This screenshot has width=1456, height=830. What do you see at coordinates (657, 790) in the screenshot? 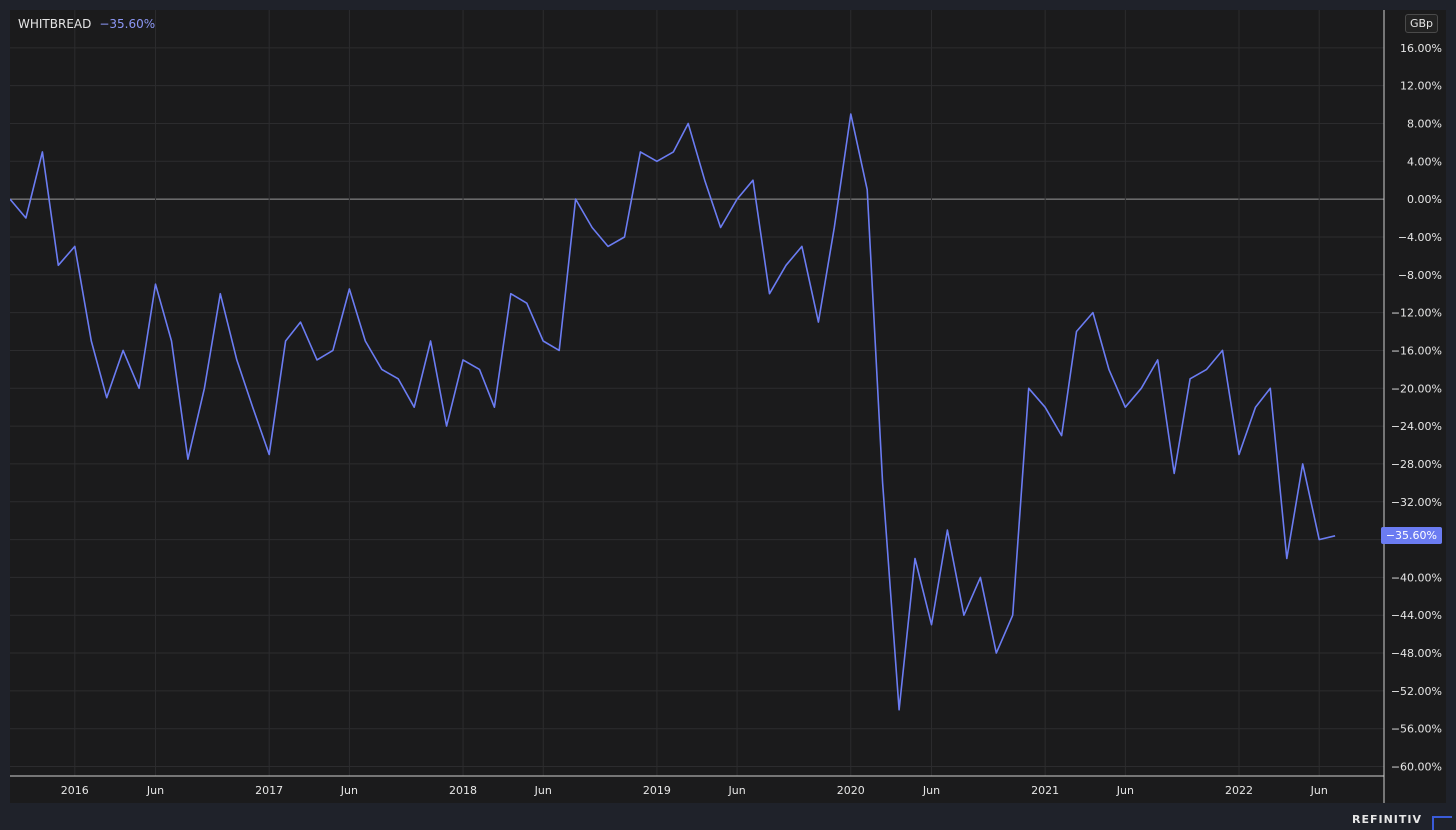
I see `x-tick-label: 2019` at bounding box center [657, 790].